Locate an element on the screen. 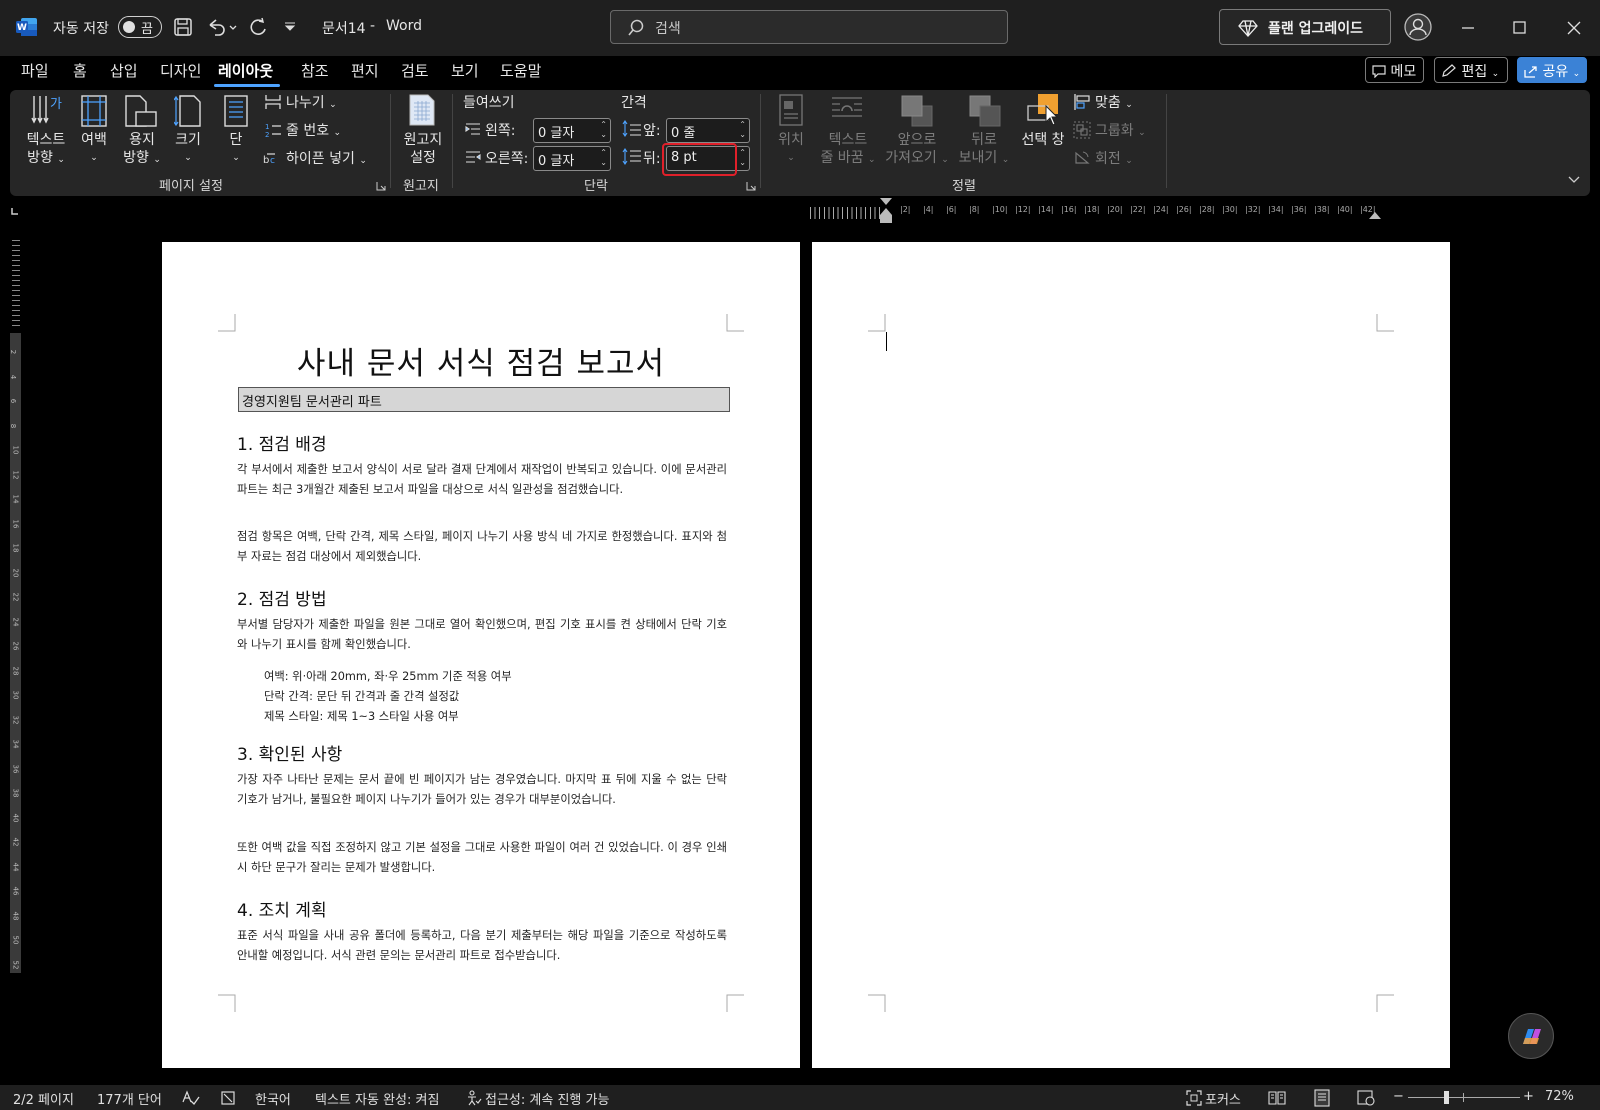 Image resolution: width=1600 pixels, height=1110 pixels. tab-home: 홈 is located at coordinates (80, 70).